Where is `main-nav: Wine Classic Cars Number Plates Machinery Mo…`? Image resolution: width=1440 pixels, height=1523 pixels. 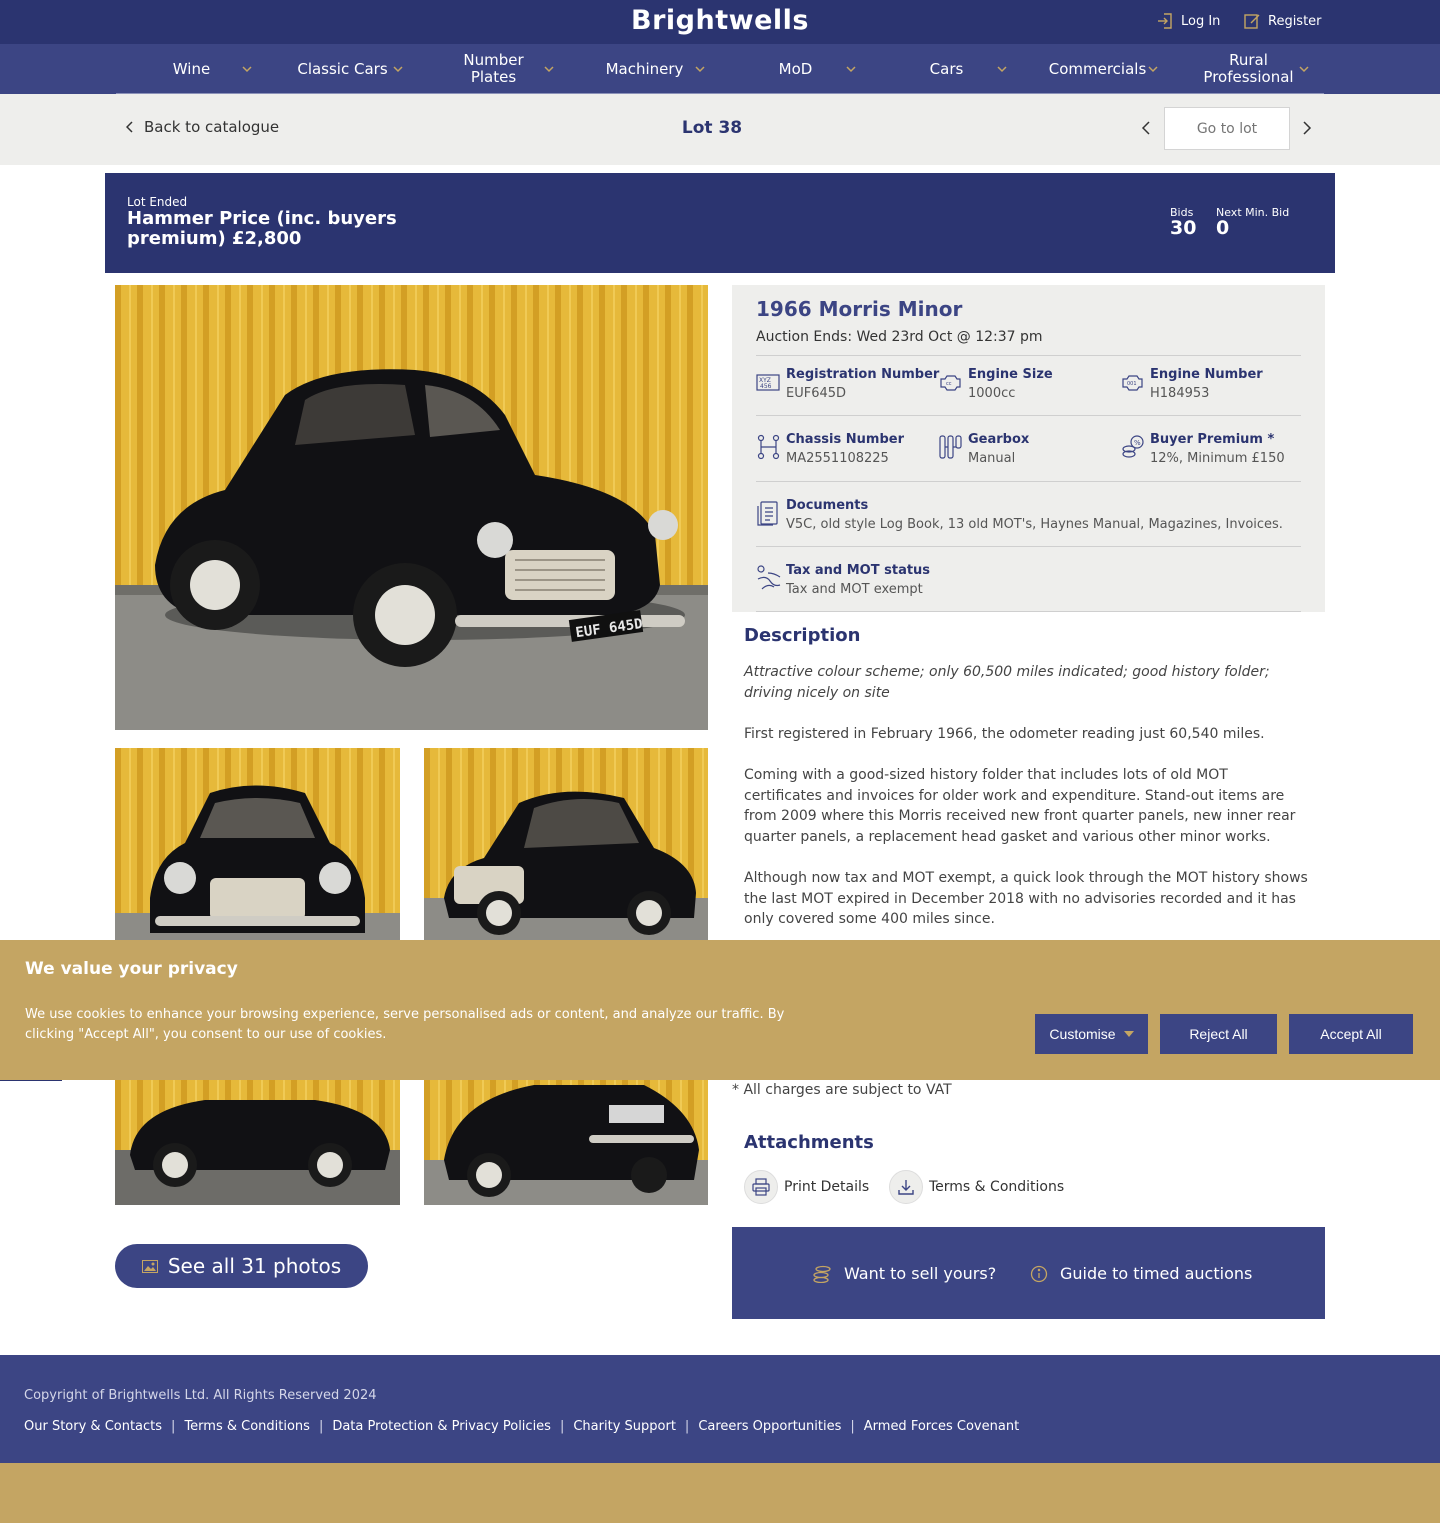
main-nav: Wine Classic Cars Number Plates Machinery Mo… is located at coordinates (720, 69).